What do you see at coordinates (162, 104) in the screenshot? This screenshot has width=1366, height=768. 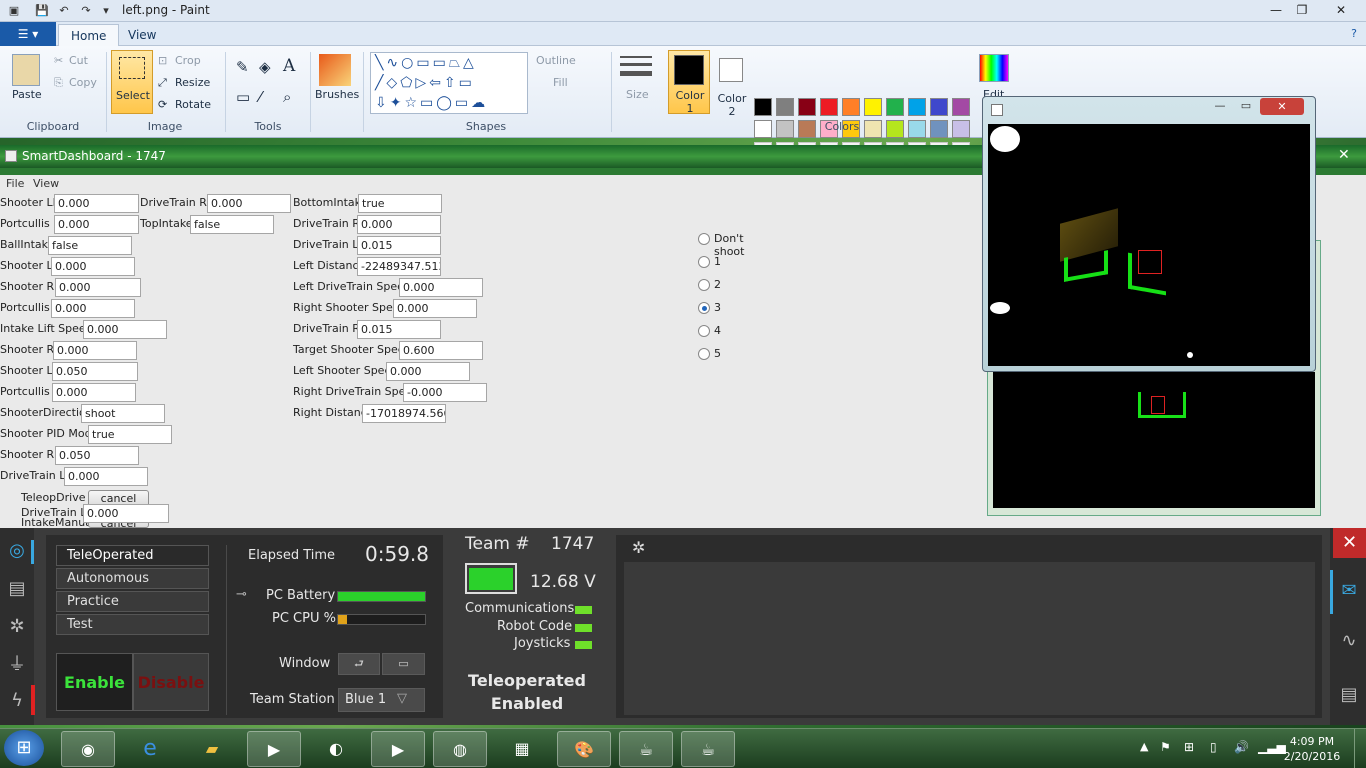 I see `rotate-icon: ⟳` at bounding box center [162, 104].